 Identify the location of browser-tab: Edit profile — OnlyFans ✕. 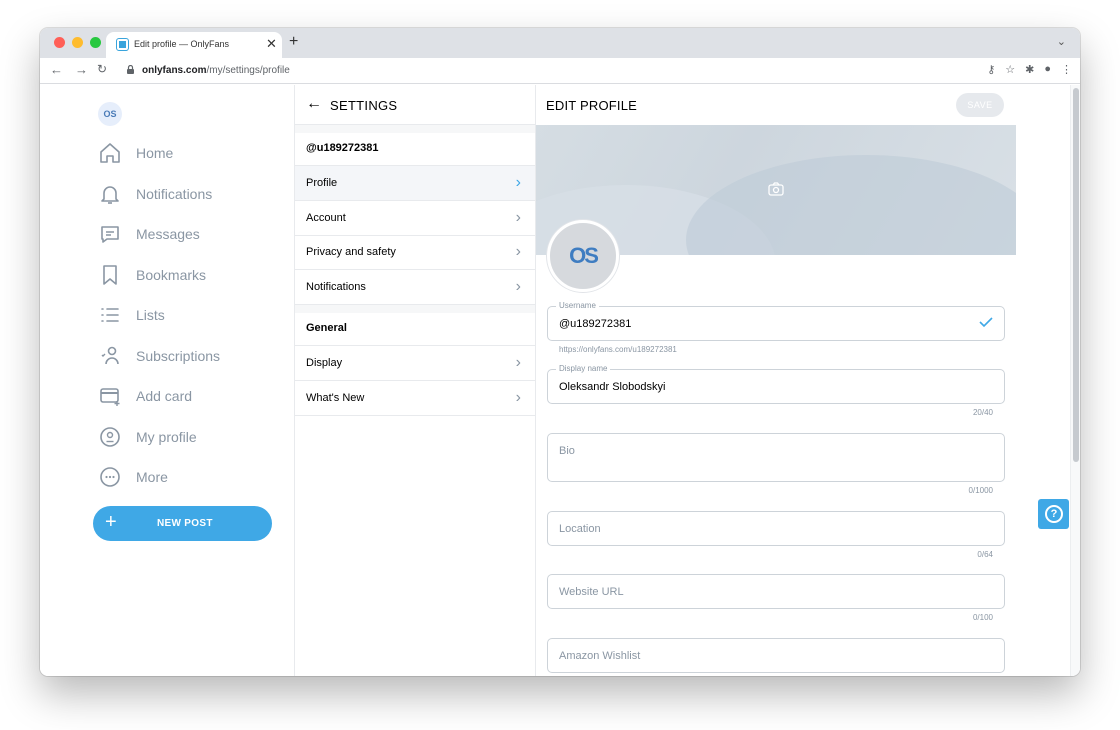
(194, 45).